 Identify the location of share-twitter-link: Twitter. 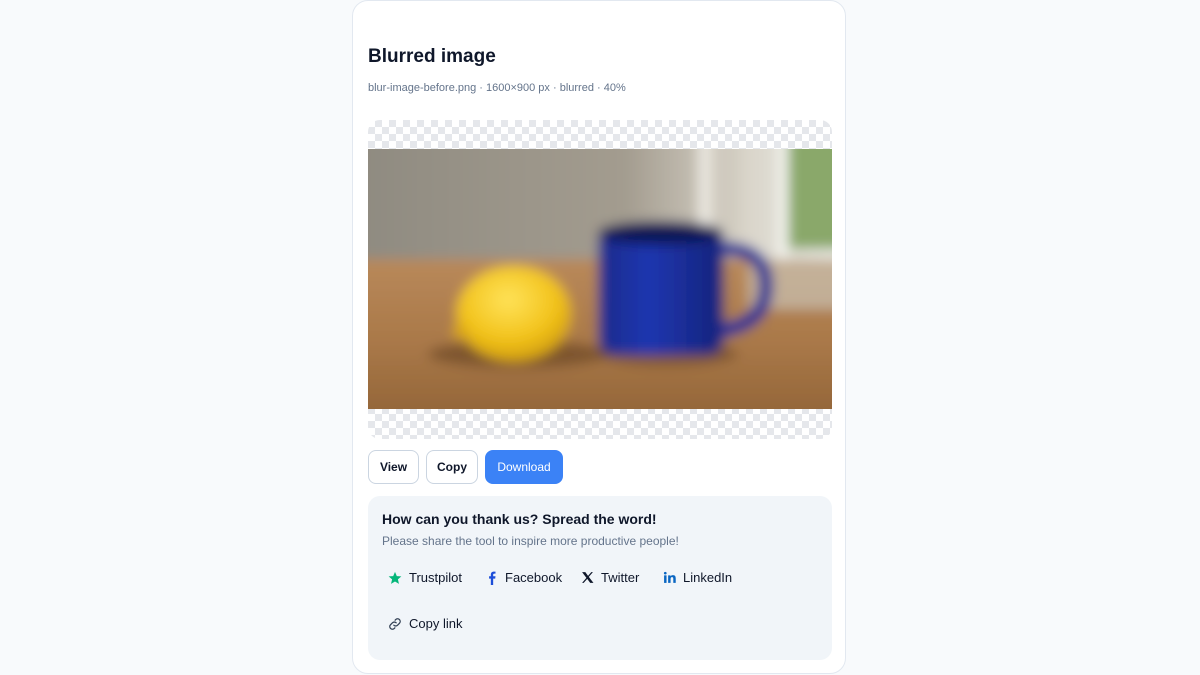
(610, 577).